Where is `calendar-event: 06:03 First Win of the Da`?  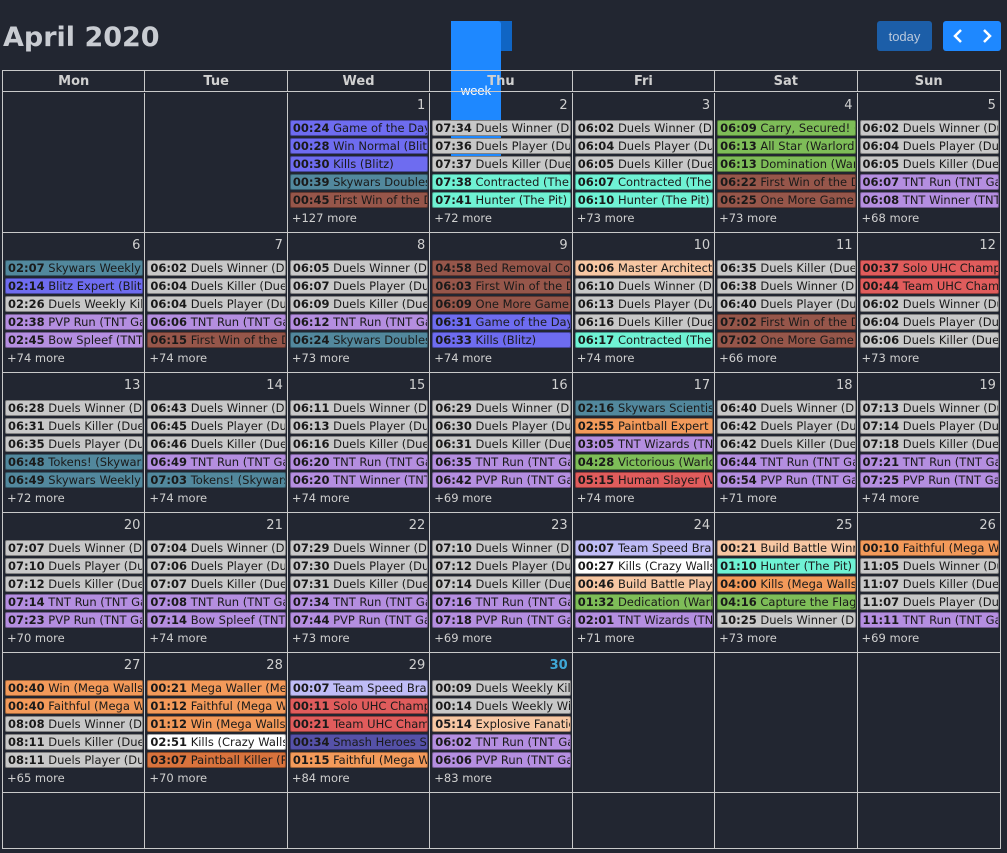 calendar-event: 06:03 First Win of the Da is located at coordinates (501, 286).